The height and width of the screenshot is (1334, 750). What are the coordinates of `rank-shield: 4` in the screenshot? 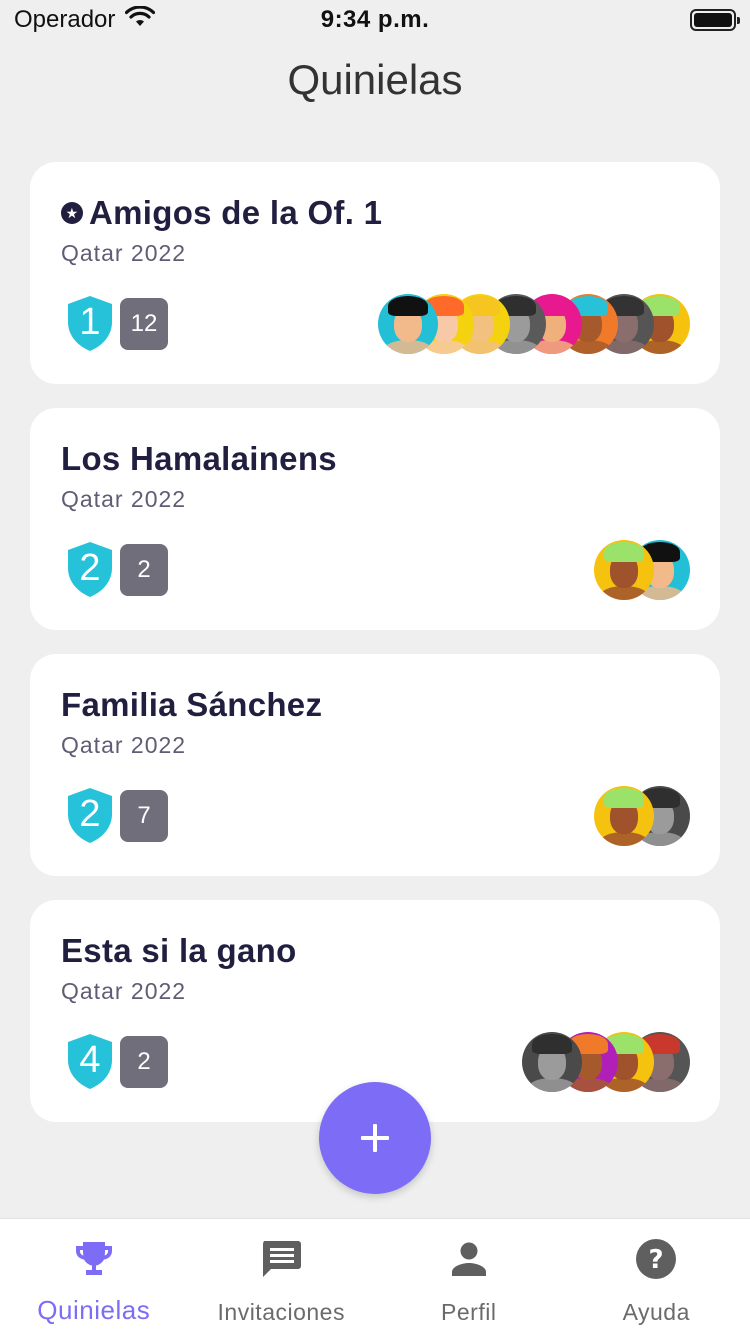 It's located at (90, 1061).